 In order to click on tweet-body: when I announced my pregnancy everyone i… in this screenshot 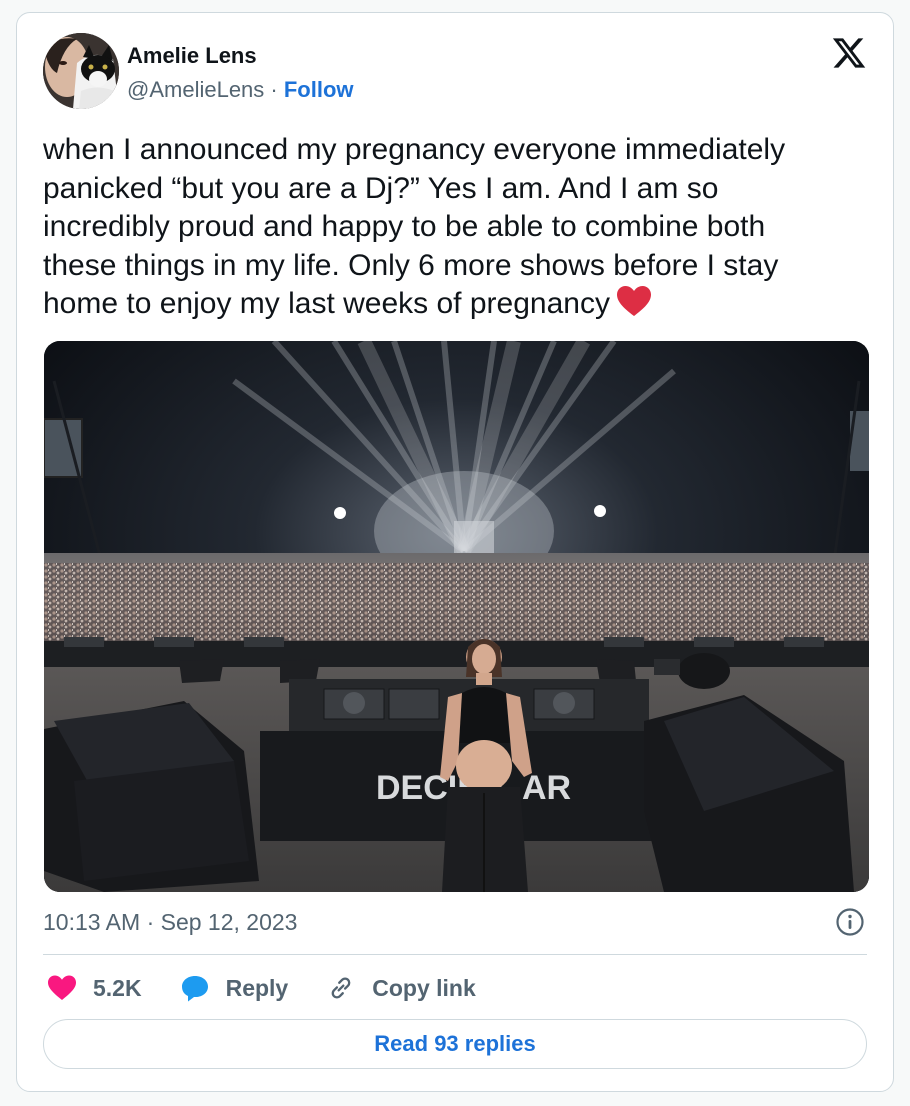, I will do `click(414, 226)`.